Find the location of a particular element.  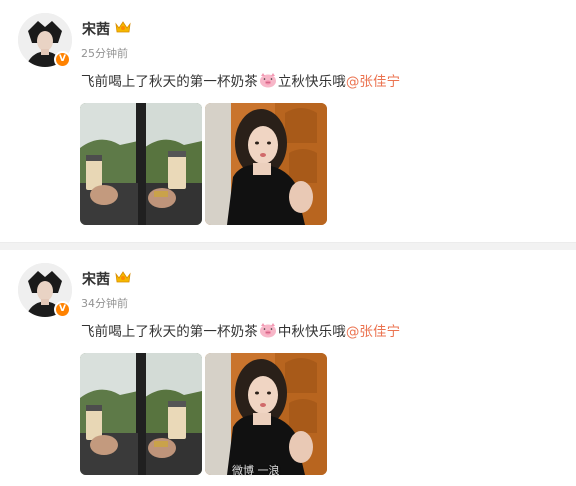

post-text: 飞前喝上了秋天的第一杯奶茶 立秋快乐哦@张佳宁 is located at coordinates (240, 80).